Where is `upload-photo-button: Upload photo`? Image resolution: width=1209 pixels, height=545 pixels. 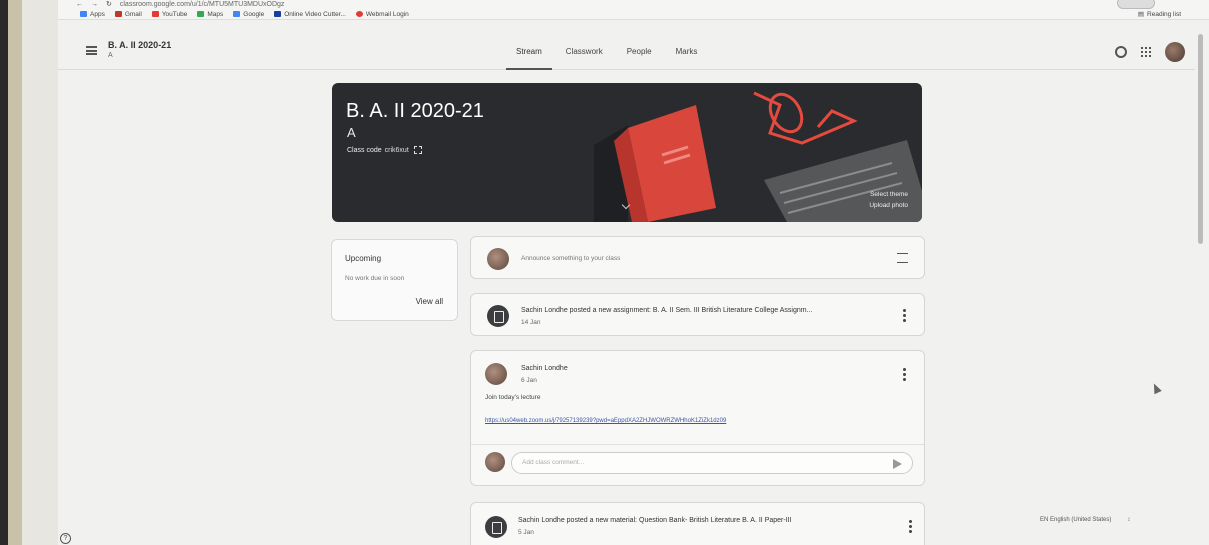
upload-photo-button: Upload photo is located at coordinates (888, 205).